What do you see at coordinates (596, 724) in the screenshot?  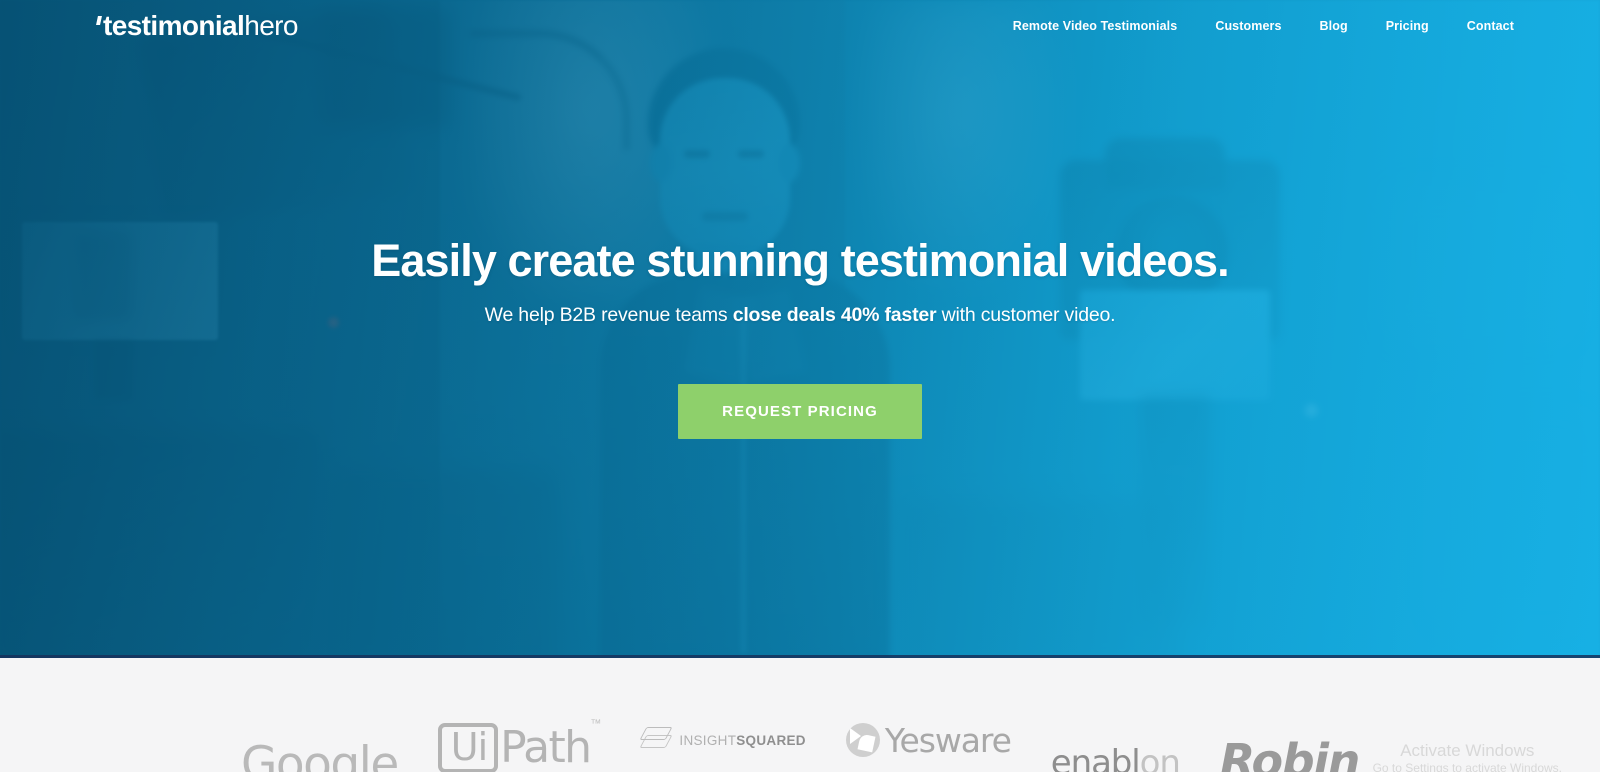 I see `uipath-trademark-icon: ™` at bounding box center [596, 724].